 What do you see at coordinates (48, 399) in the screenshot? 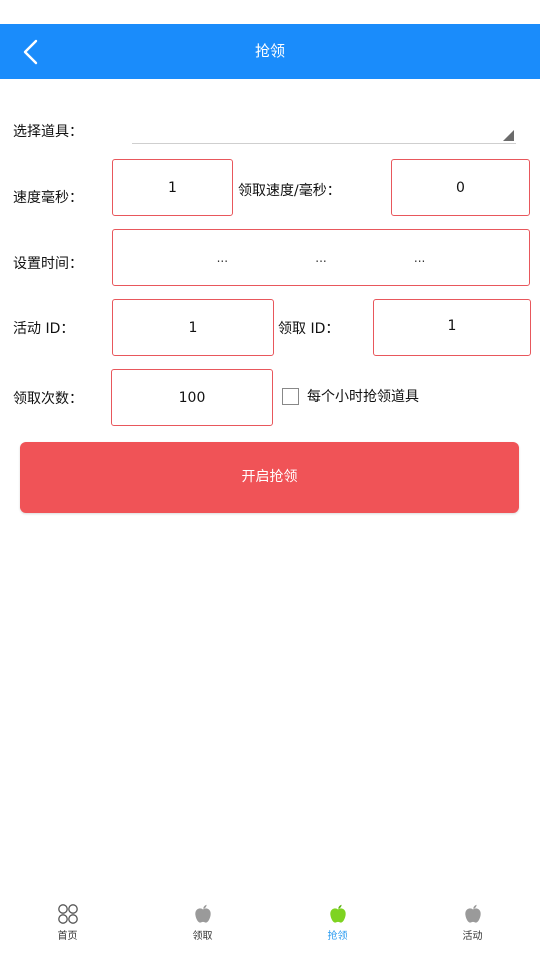
I see `claim-count-label: 领取次数：` at bounding box center [48, 399].